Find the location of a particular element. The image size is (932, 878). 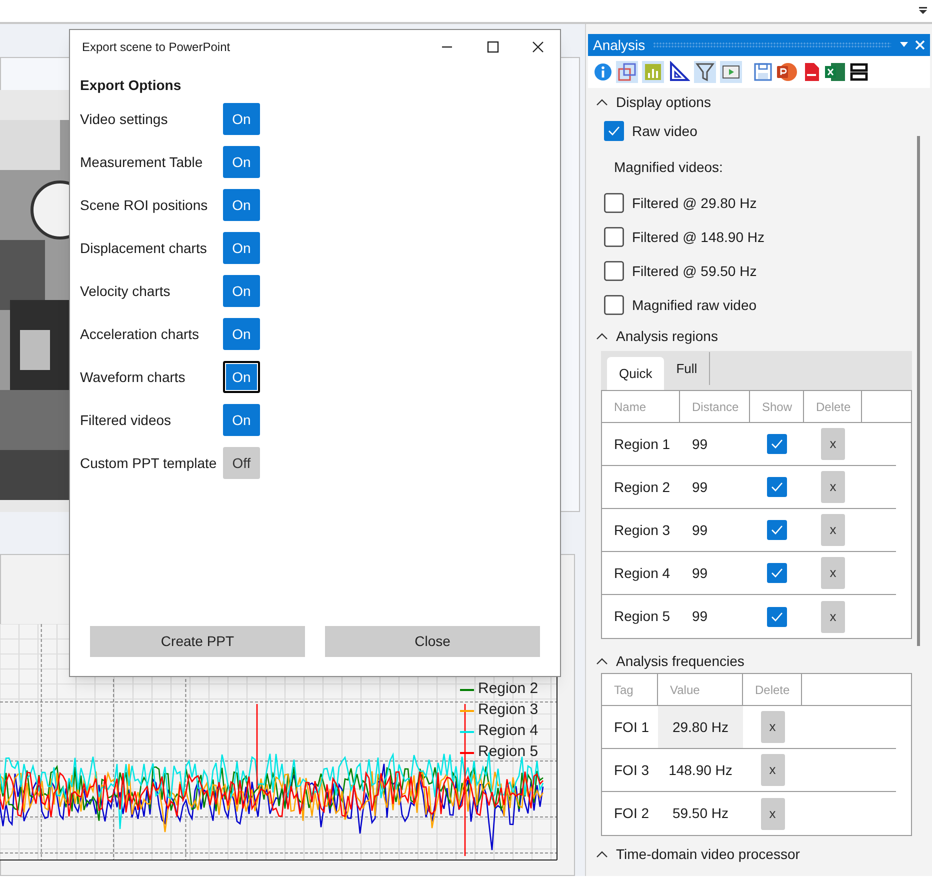

option-label: Custom PPT template is located at coordinates (149, 463).